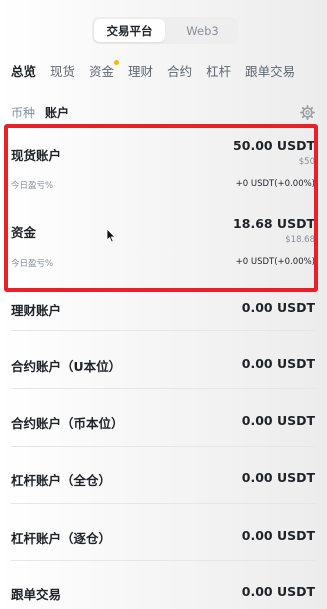 This screenshot has height=609, width=327. What do you see at coordinates (140, 70) in the screenshot?
I see `tab-earn: 理财` at bounding box center [140, 70].